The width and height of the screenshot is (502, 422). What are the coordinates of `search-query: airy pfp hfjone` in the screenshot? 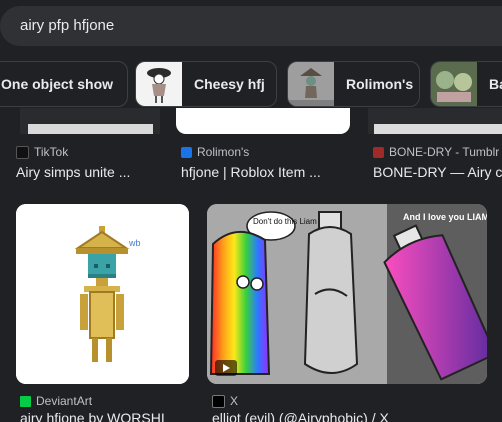 It's located at (67, 25).